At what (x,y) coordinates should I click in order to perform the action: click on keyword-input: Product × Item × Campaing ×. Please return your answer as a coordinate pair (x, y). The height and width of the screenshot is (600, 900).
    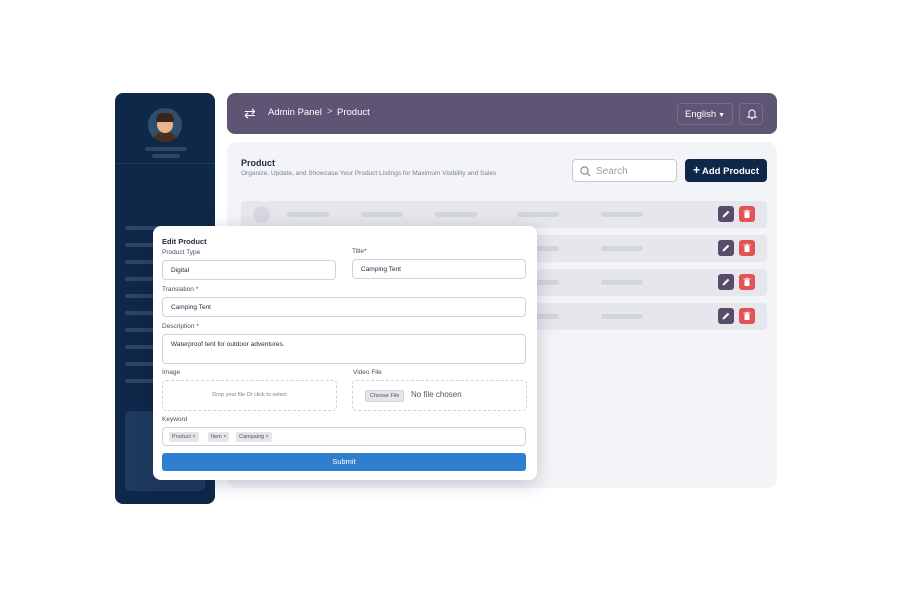
    Looking at the image, I should click on (344, 436).